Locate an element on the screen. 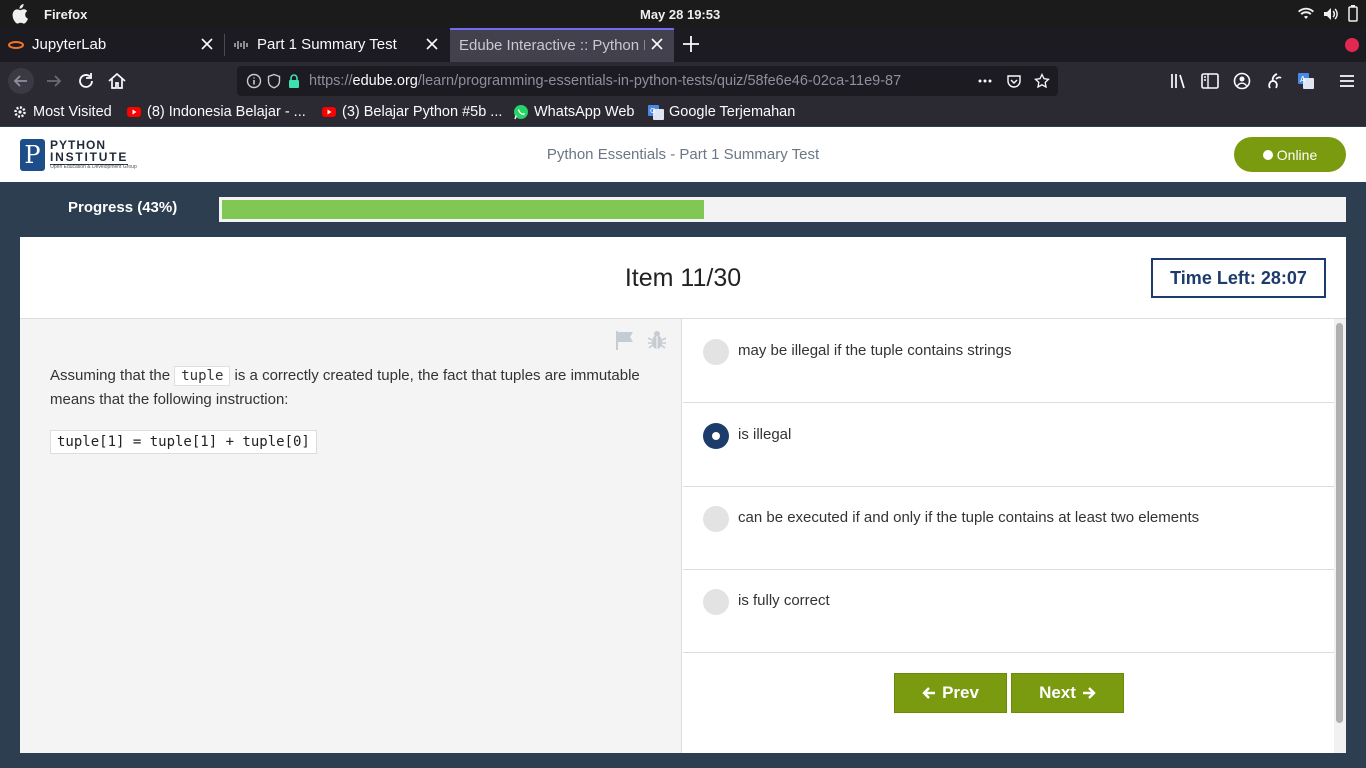 The image size is (1366, 768). quiz-card-header: Item 11/30 Time Left: 28:07 is located at coordinates (683, 278).